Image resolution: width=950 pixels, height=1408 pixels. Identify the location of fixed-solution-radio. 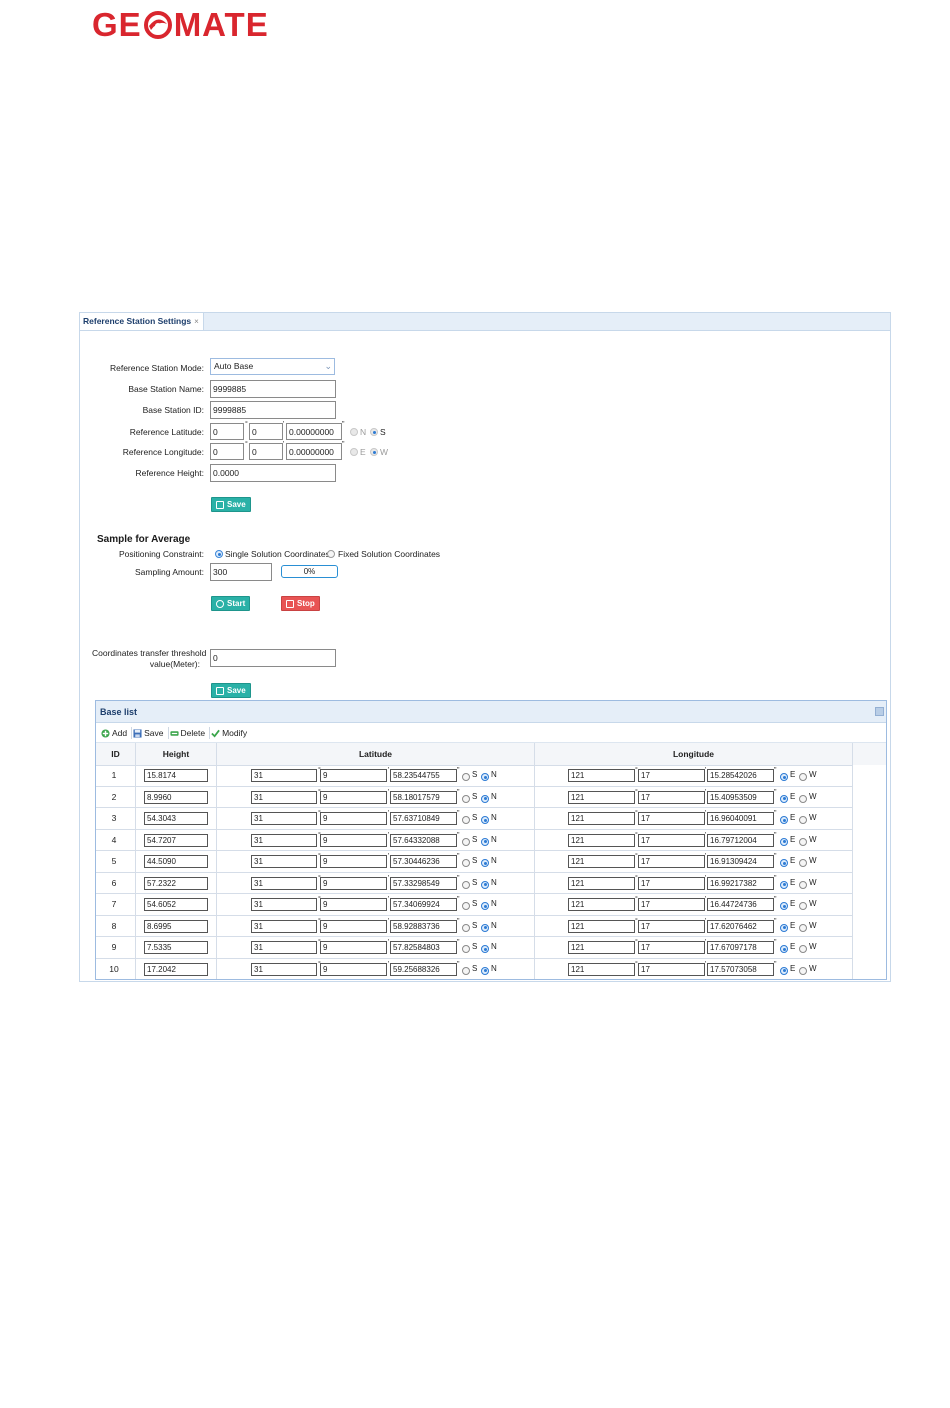
(331, 554).